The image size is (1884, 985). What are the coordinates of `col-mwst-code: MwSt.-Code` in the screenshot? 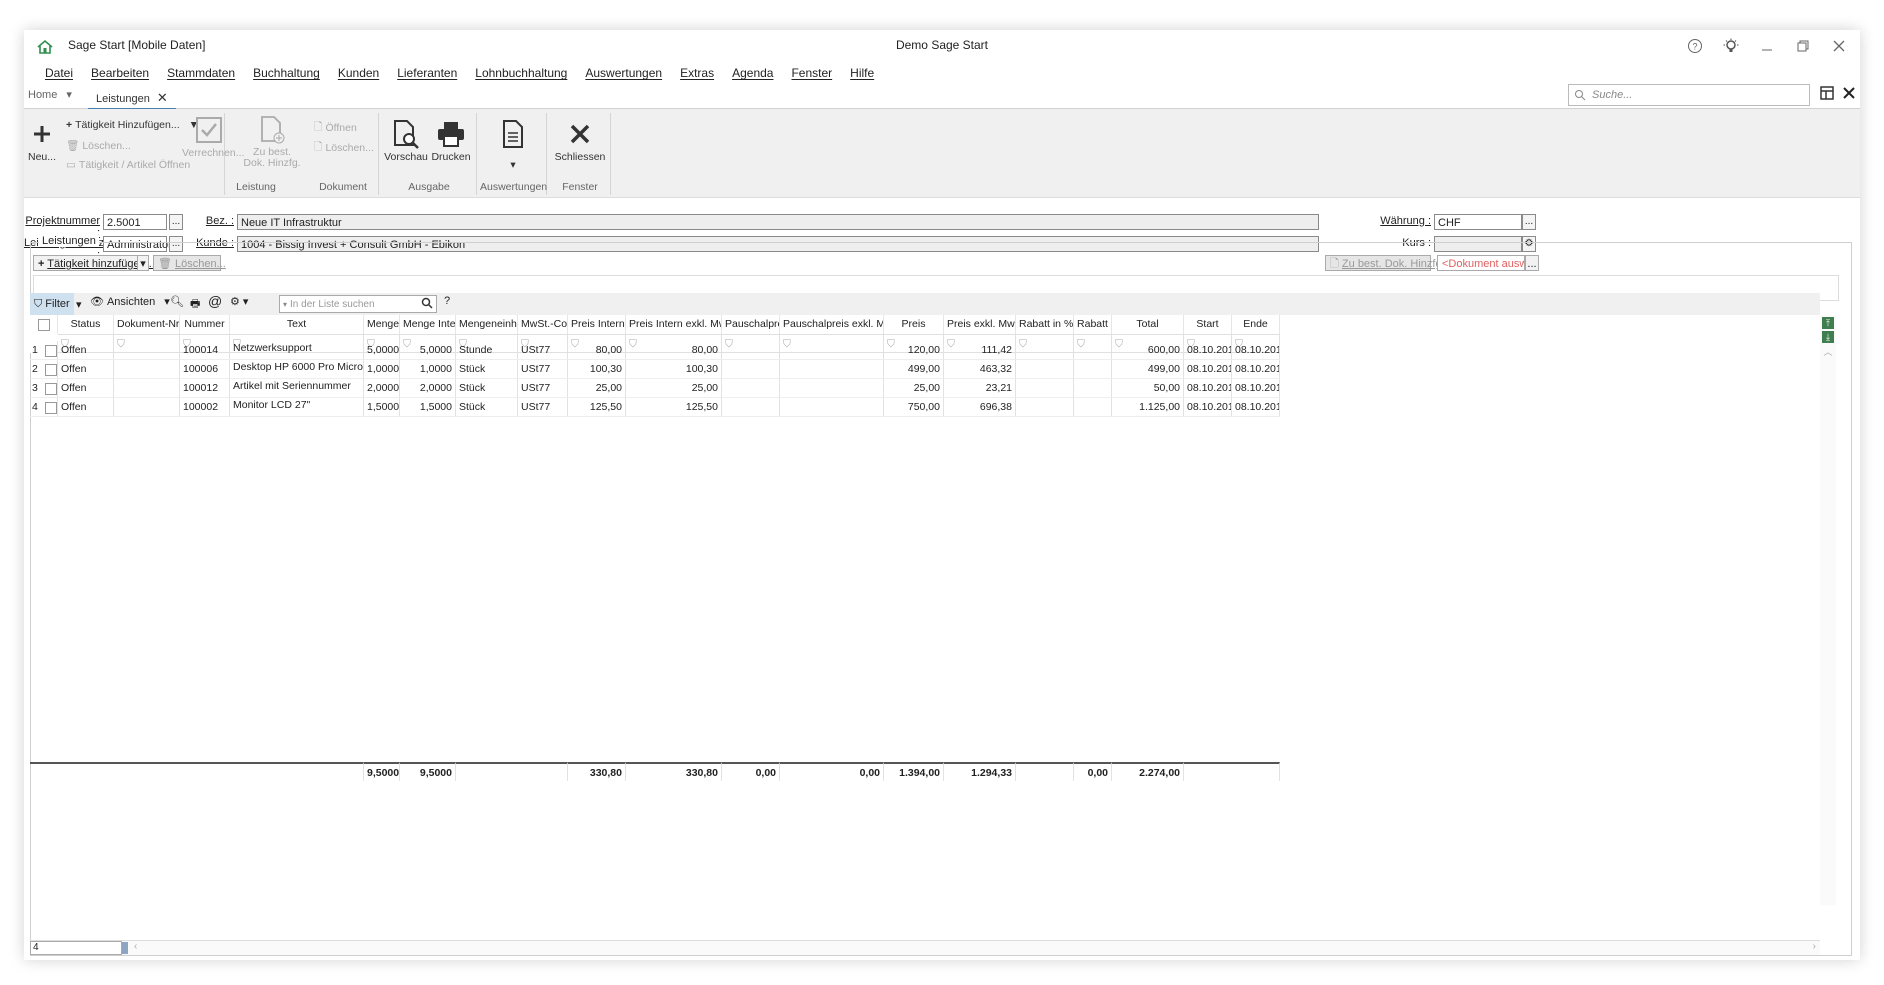 It's located at (543, 324).